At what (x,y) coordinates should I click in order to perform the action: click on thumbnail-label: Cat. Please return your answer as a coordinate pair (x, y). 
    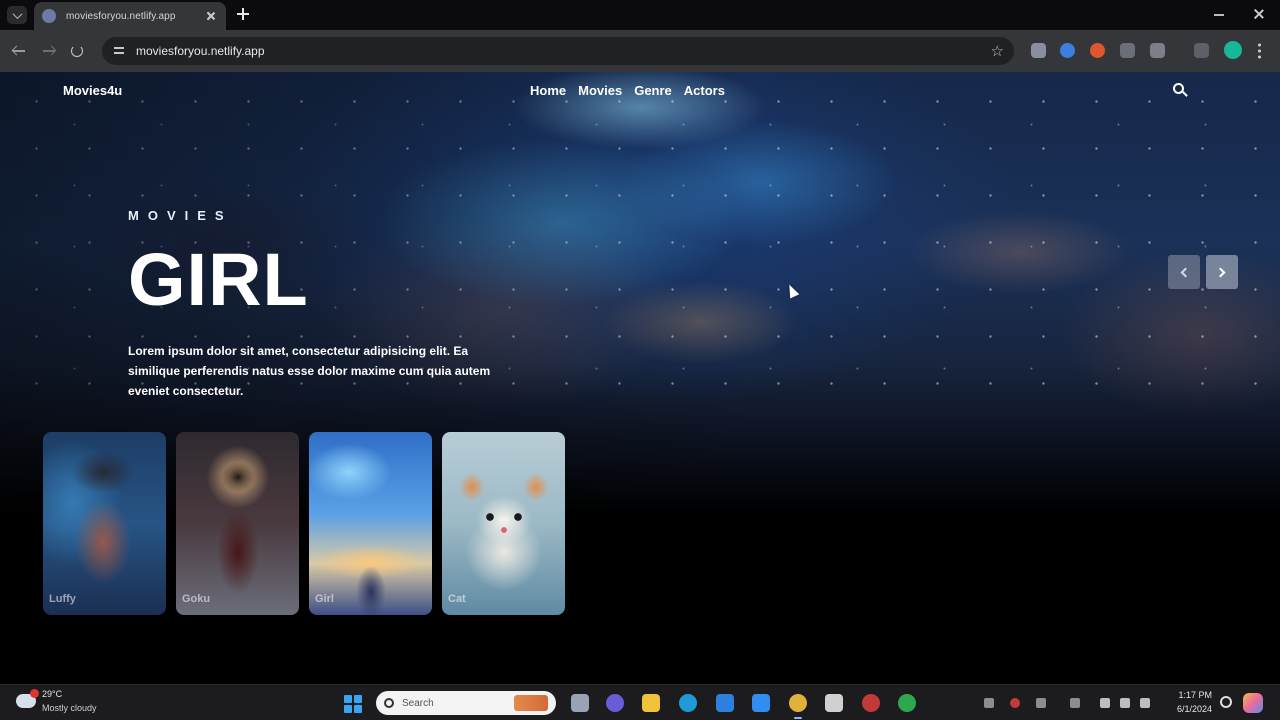
    Looking at the image, I should click on (457, 599).